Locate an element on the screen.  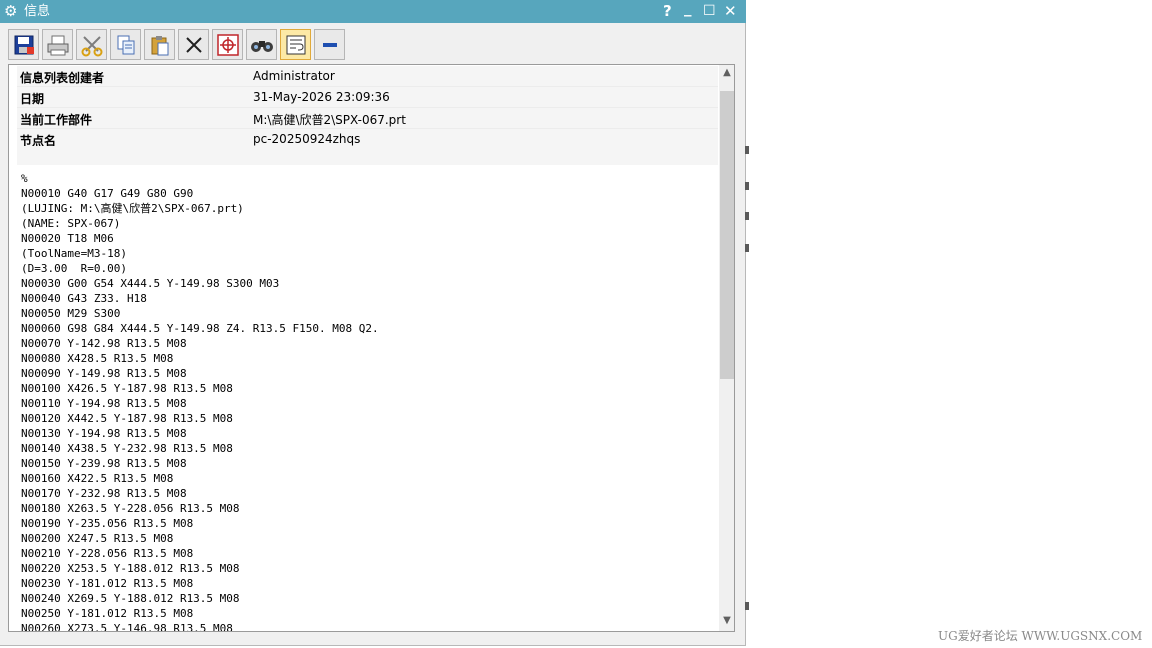
copy-icon is located at coordinates (125, 44).